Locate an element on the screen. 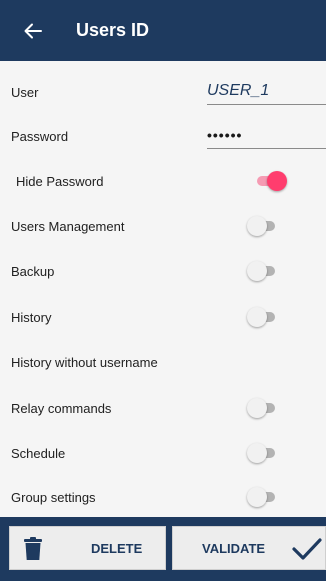 The width and height of the screenshot is (326, 581). trash-icon is located at coordinates (33, 548).